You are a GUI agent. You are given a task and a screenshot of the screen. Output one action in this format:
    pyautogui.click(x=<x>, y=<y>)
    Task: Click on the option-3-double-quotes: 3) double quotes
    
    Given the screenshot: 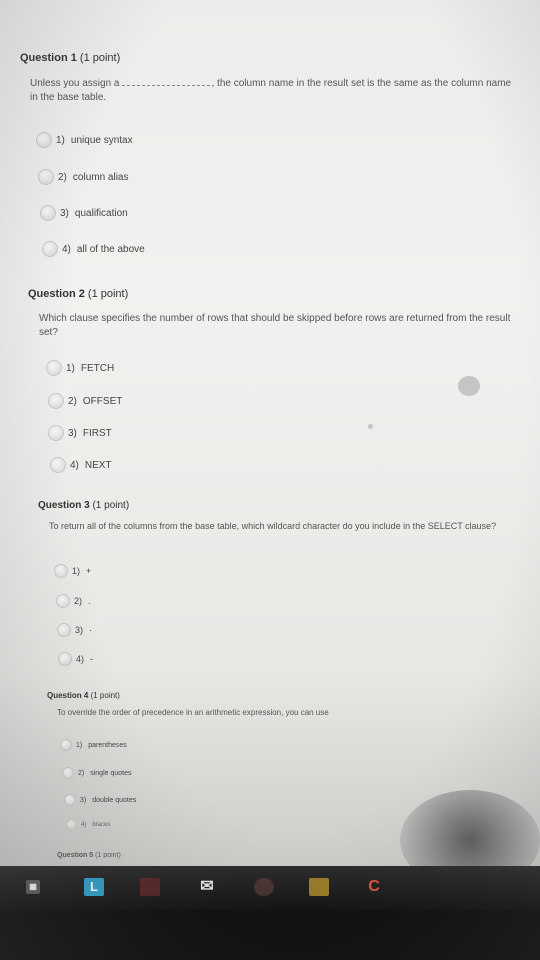 What is the action you would take?
    pyautogui.click(x=100, y=800)
    